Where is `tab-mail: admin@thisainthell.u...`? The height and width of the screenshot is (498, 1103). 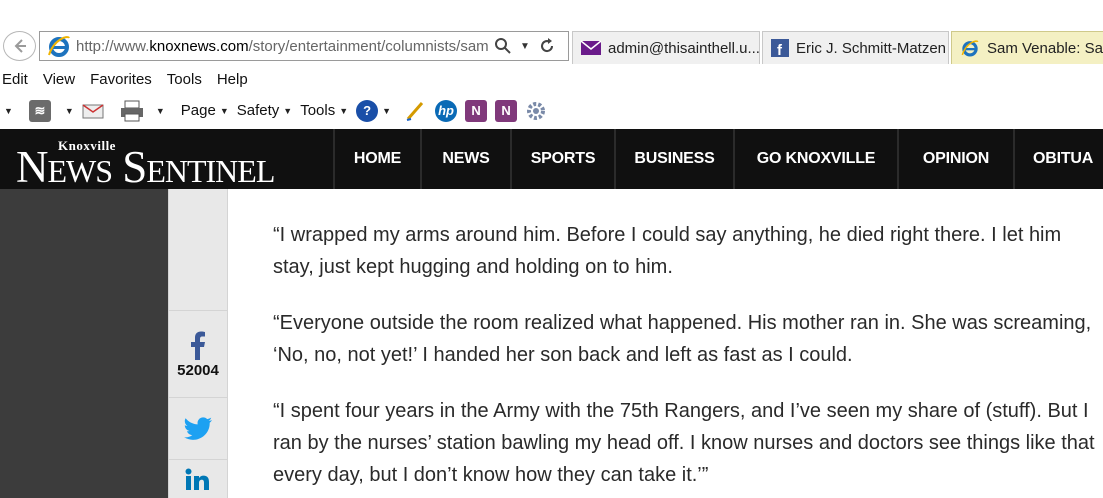
tab-mail: admin@thisainthell.u... is located at coordinates (666, 47).